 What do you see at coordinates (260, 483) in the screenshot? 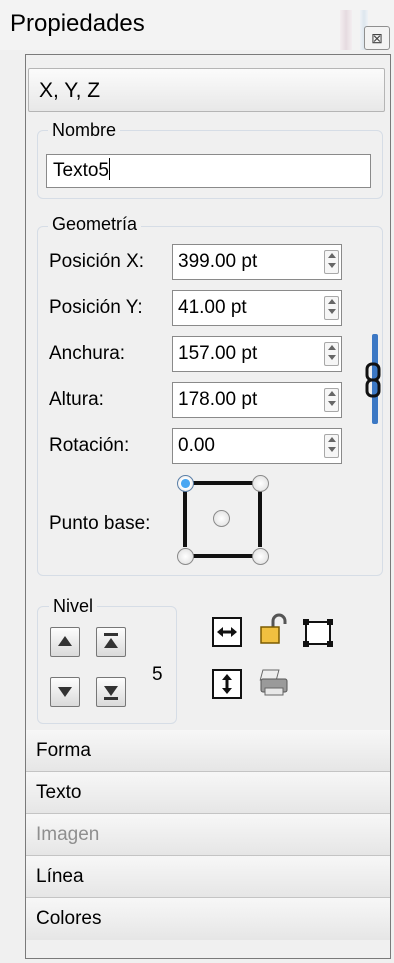
I see `base-point-top-right` at bounding box center [260, 483].